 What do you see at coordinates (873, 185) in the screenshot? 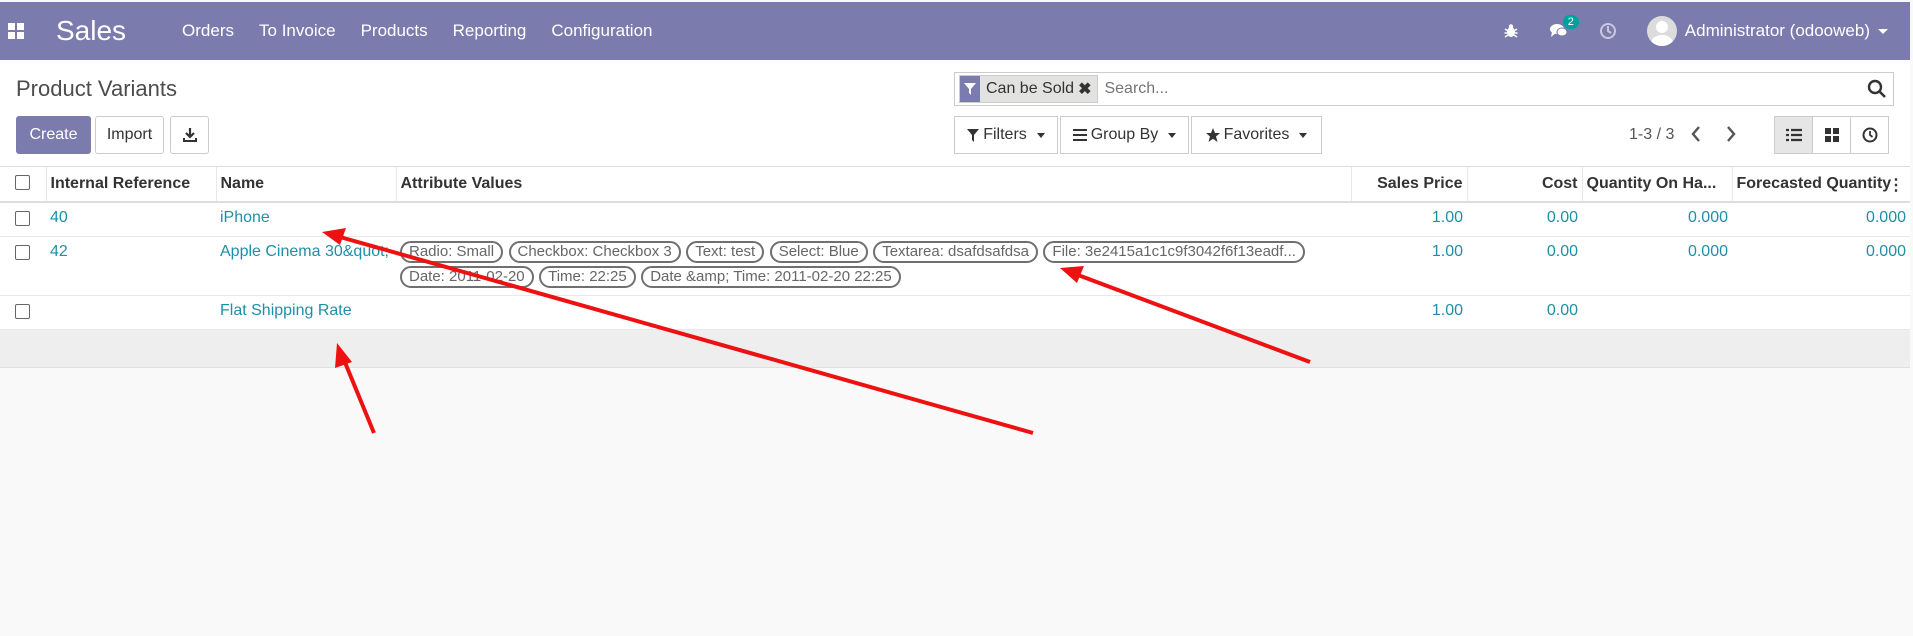
I see `header-attribute-values: Attribute Values` at bounding box center [873, 185].